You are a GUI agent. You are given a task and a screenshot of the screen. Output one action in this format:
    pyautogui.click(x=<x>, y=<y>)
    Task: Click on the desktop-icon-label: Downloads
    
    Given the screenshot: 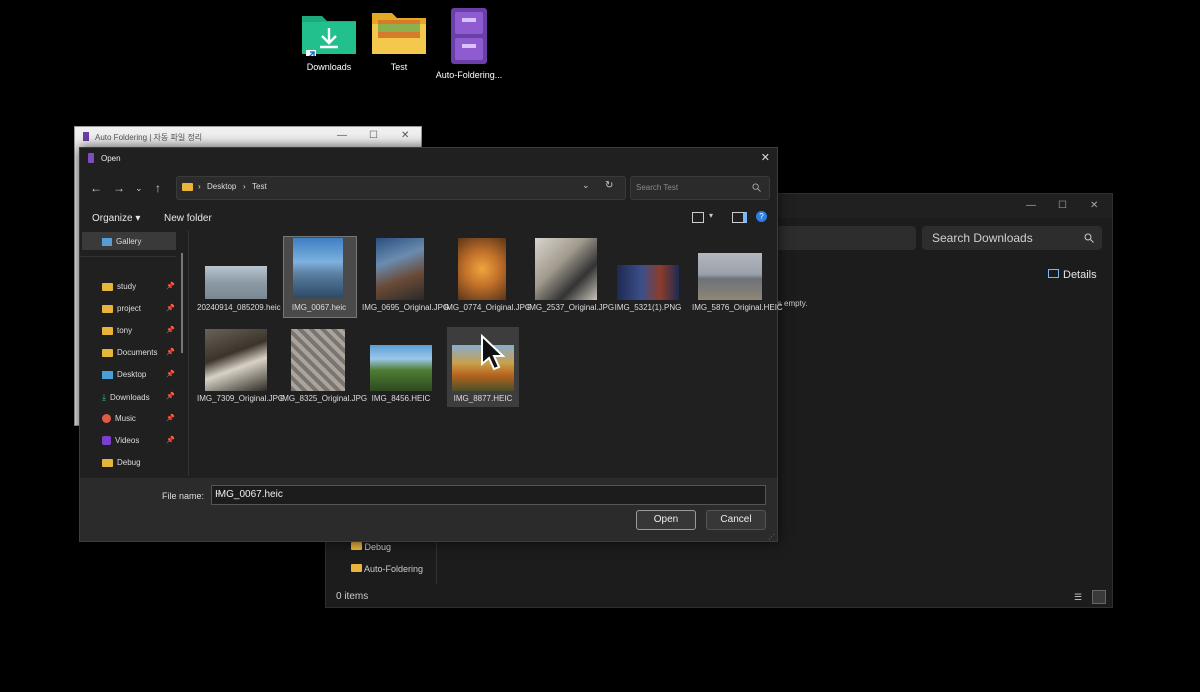 What is the action you would take?
    pyautogui.click(x=329, y=67)
    